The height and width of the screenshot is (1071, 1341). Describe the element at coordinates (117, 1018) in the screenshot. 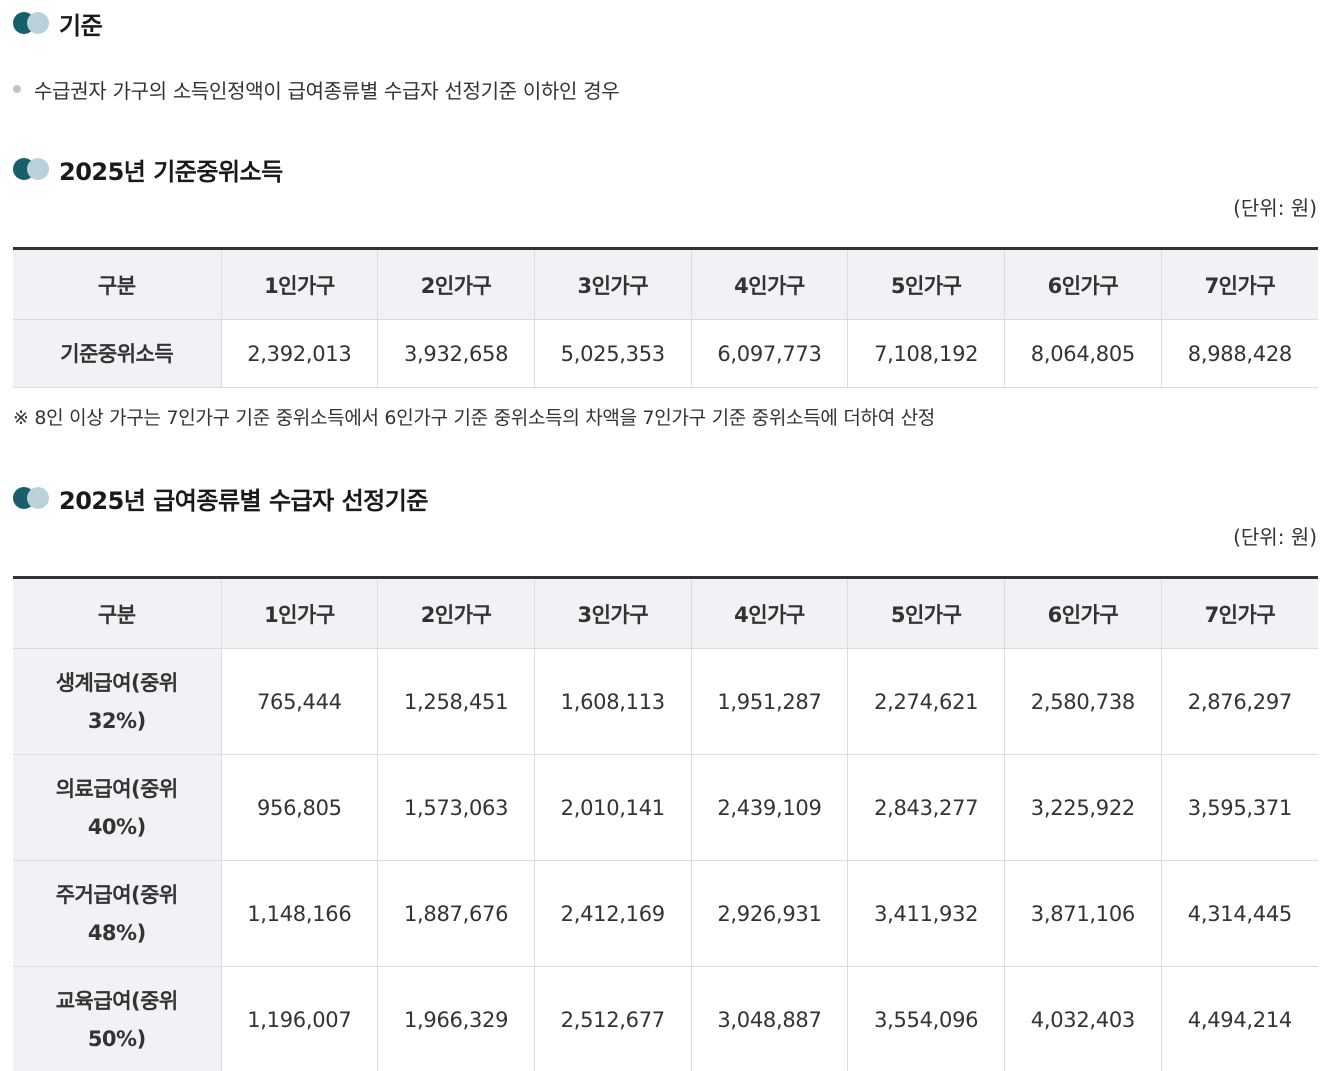

I see `row-label: 교육급여(중위 50%)` at that location.